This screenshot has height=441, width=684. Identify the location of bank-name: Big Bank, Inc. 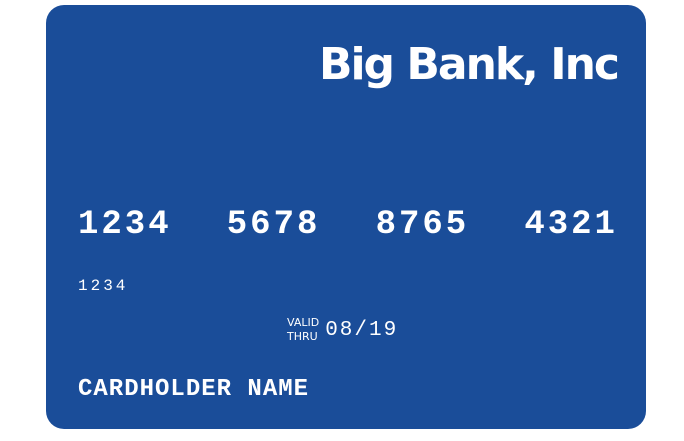
(469, 64).